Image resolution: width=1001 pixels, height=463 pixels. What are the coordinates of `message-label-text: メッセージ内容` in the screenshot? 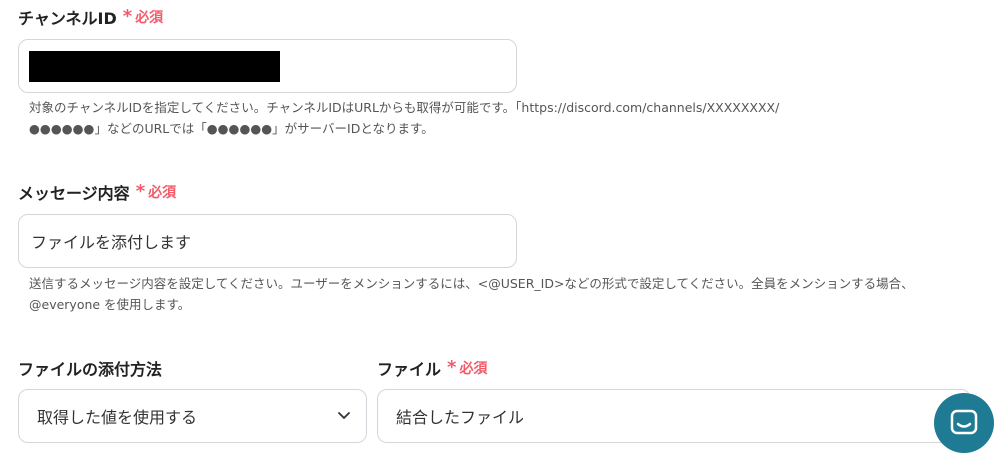 It's located at (74, 193).